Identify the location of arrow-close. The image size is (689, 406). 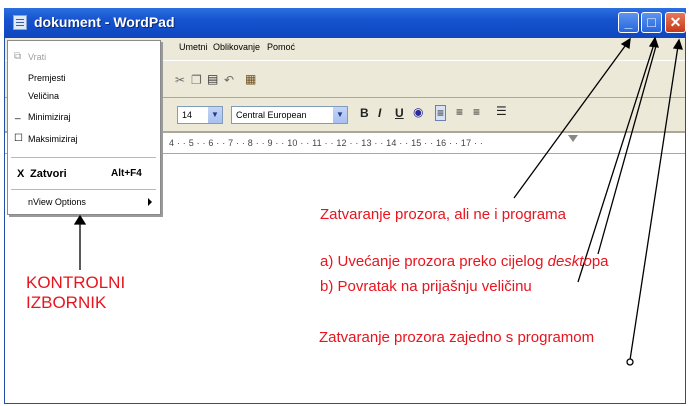
(654, 203).